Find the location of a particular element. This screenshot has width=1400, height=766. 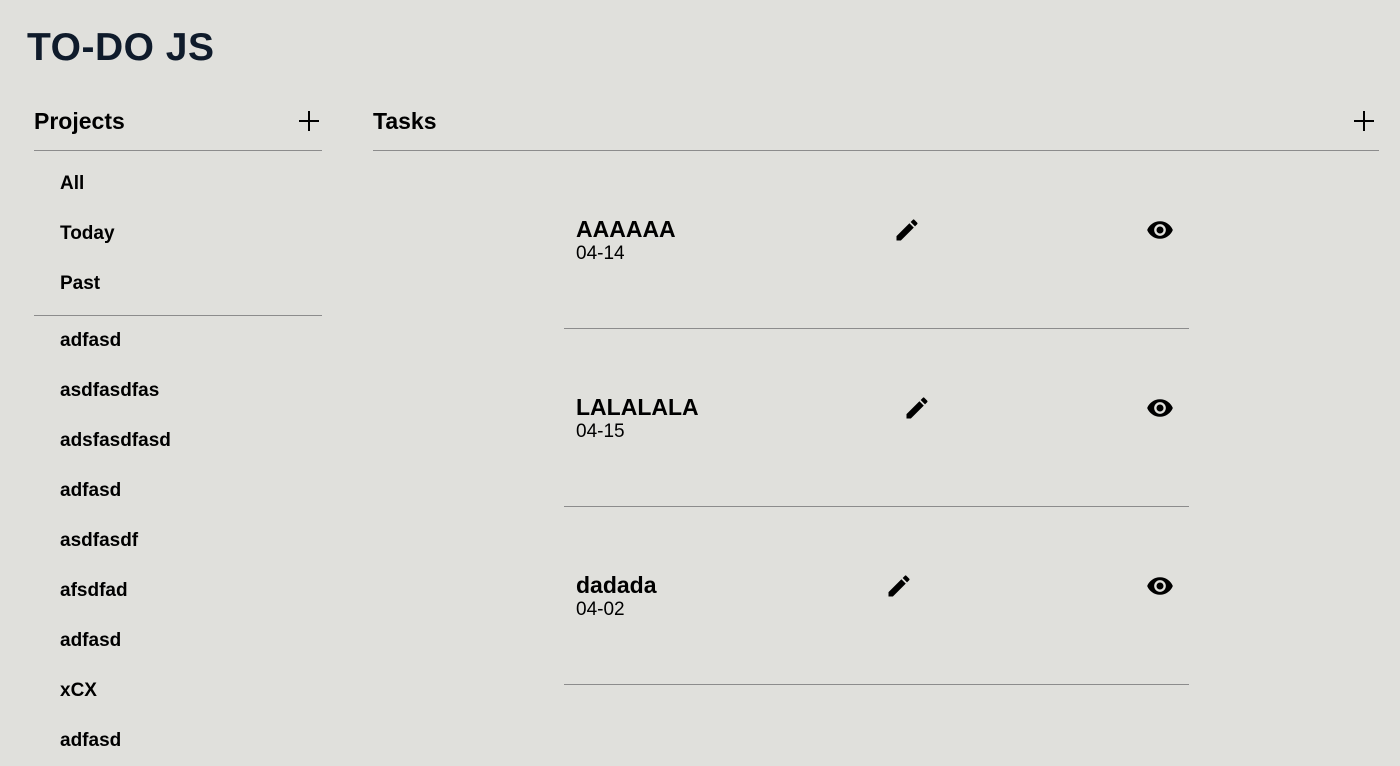

task-title: LALALALA is located at coordinates (637, 407).